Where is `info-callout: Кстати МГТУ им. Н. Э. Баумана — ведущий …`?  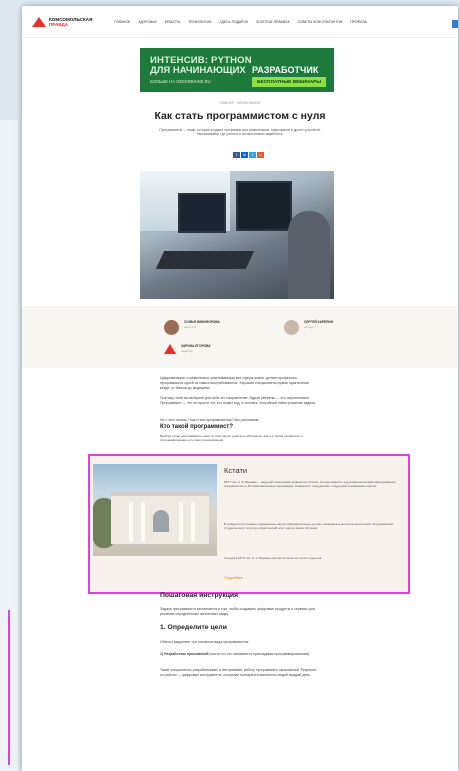
info-callout: Кстати МГТУ им. Н. Э. Баумана — ведущий … is located at coordinates (249, 524).